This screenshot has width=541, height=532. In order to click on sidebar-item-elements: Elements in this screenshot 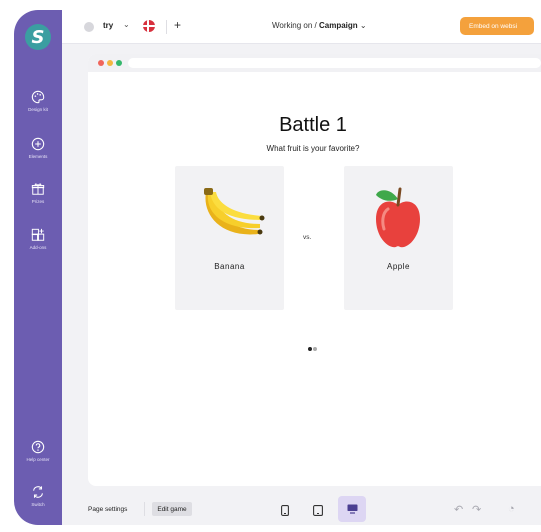, I will do `click(38, 148)`.